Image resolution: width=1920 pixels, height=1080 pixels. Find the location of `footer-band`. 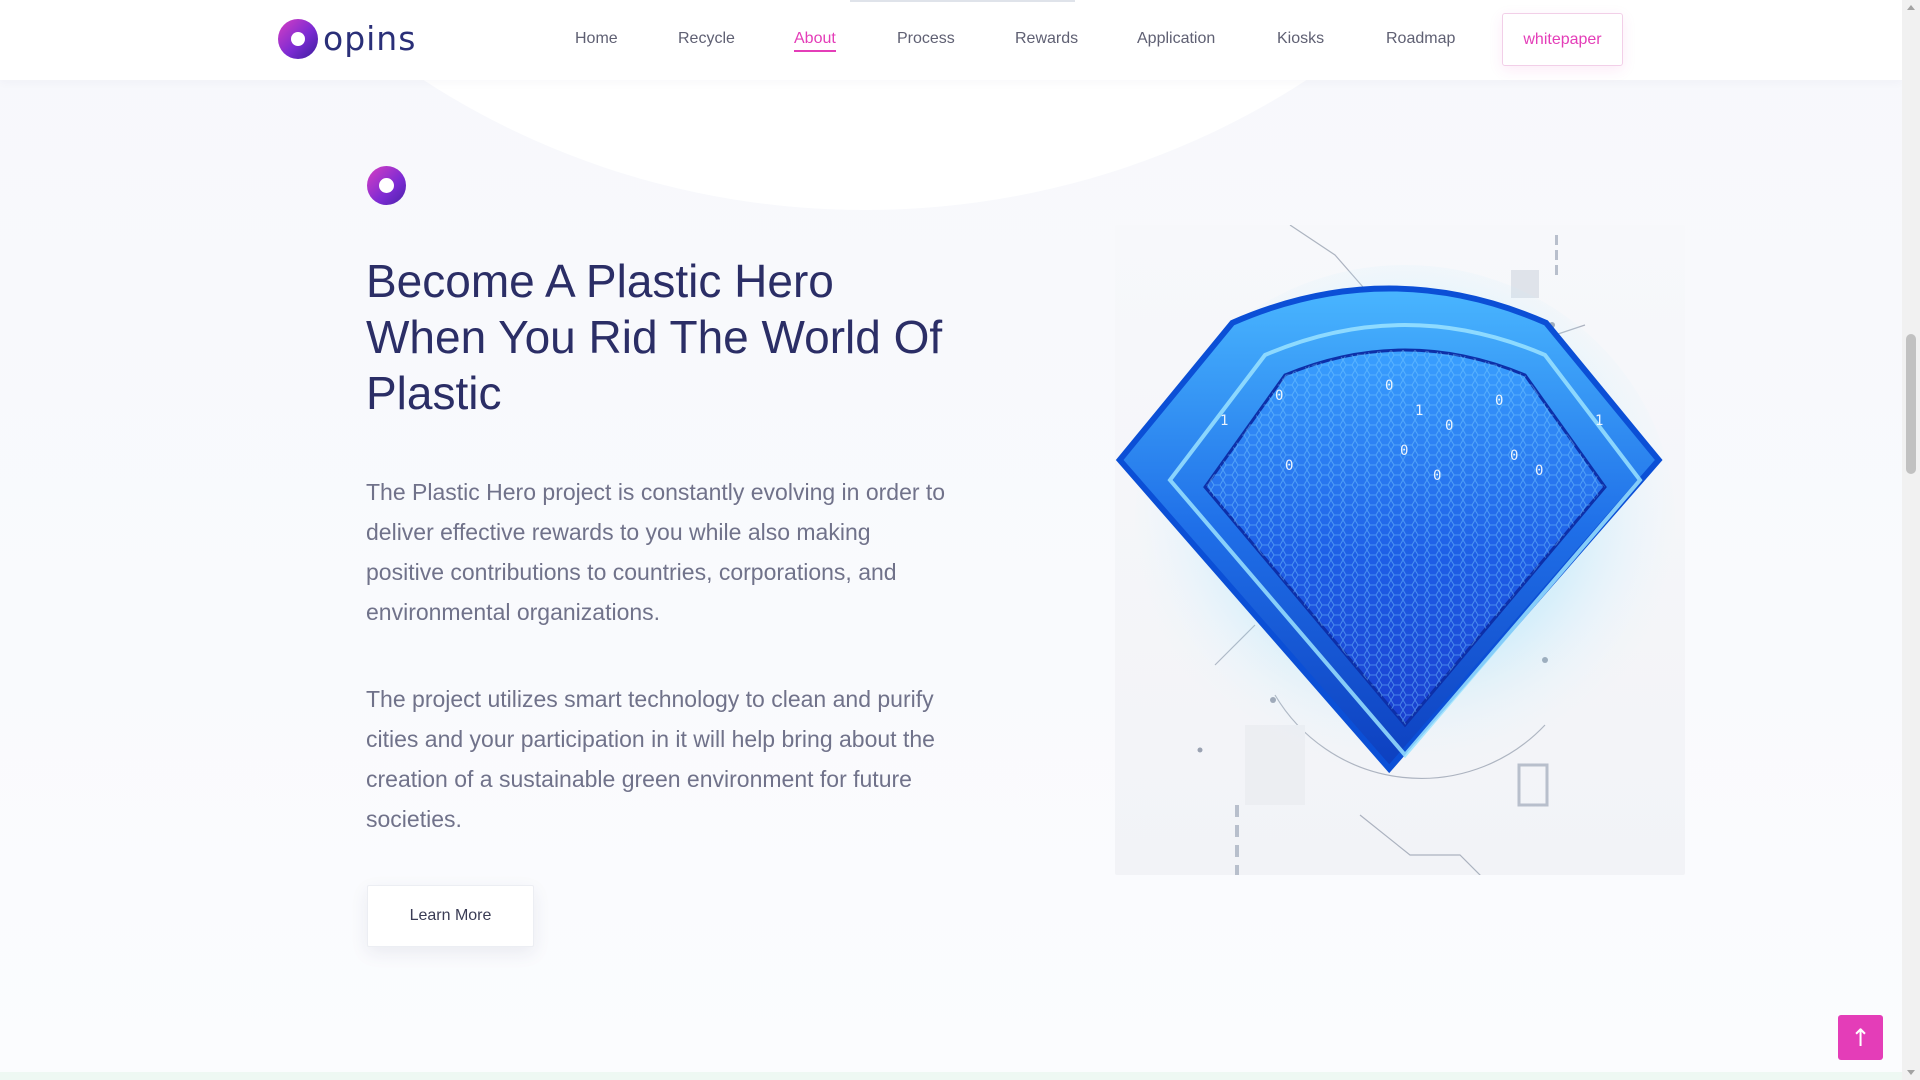

footer-band is located at coordinates (951, 1076).